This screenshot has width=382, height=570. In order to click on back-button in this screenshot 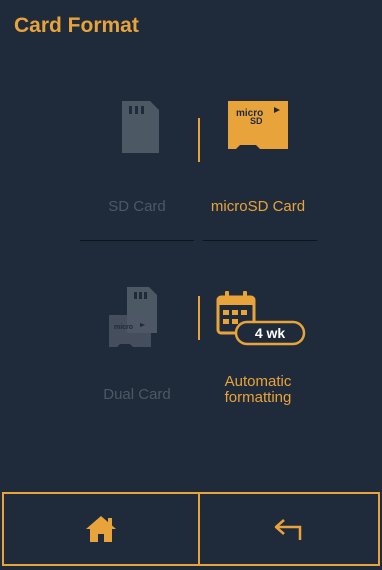, I will do `click(289, 529)`.